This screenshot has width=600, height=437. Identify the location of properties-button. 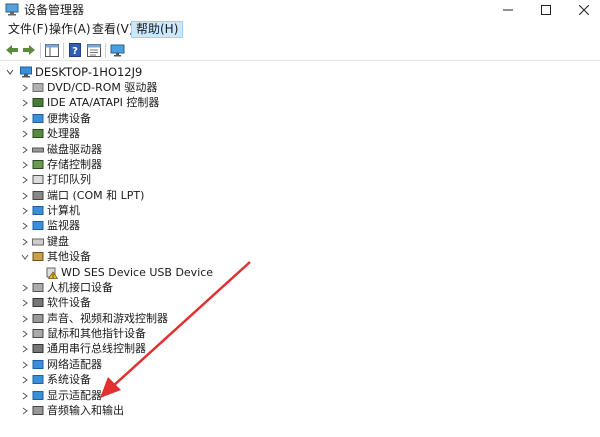
(94, 50).